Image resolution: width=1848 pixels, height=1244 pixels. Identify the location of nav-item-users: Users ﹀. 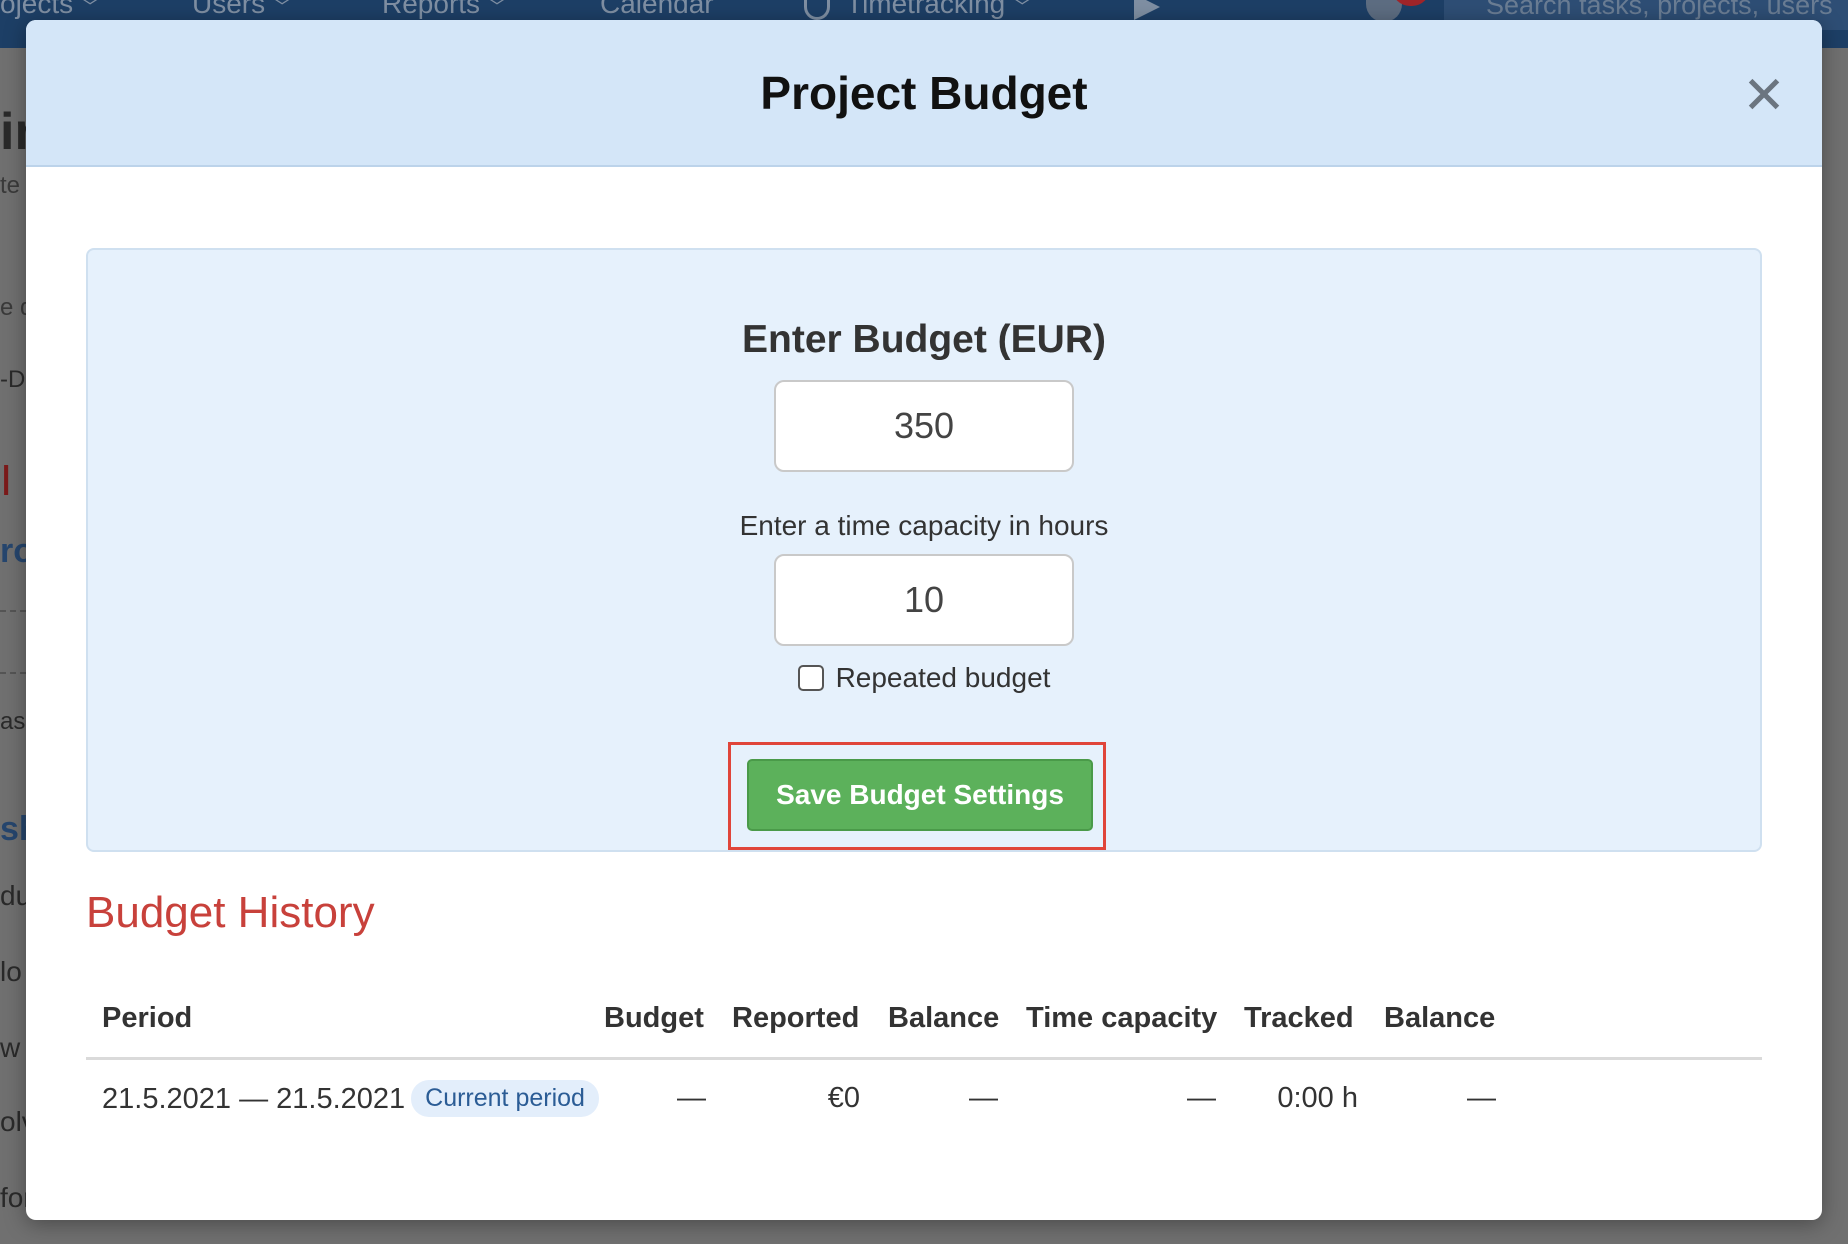
(241, 10).